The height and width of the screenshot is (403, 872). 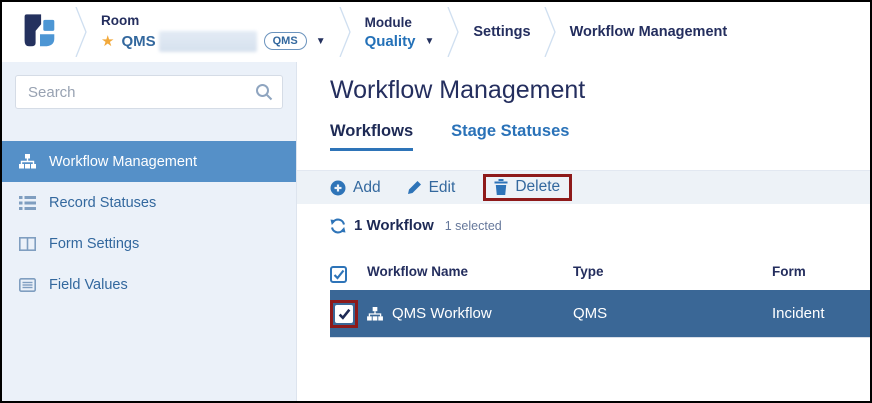 What do you see at coordinates (510, 136) in the screenshot?
I see `tab-stage-statuses: Stage Statuses` at bounding box center [510, 136].